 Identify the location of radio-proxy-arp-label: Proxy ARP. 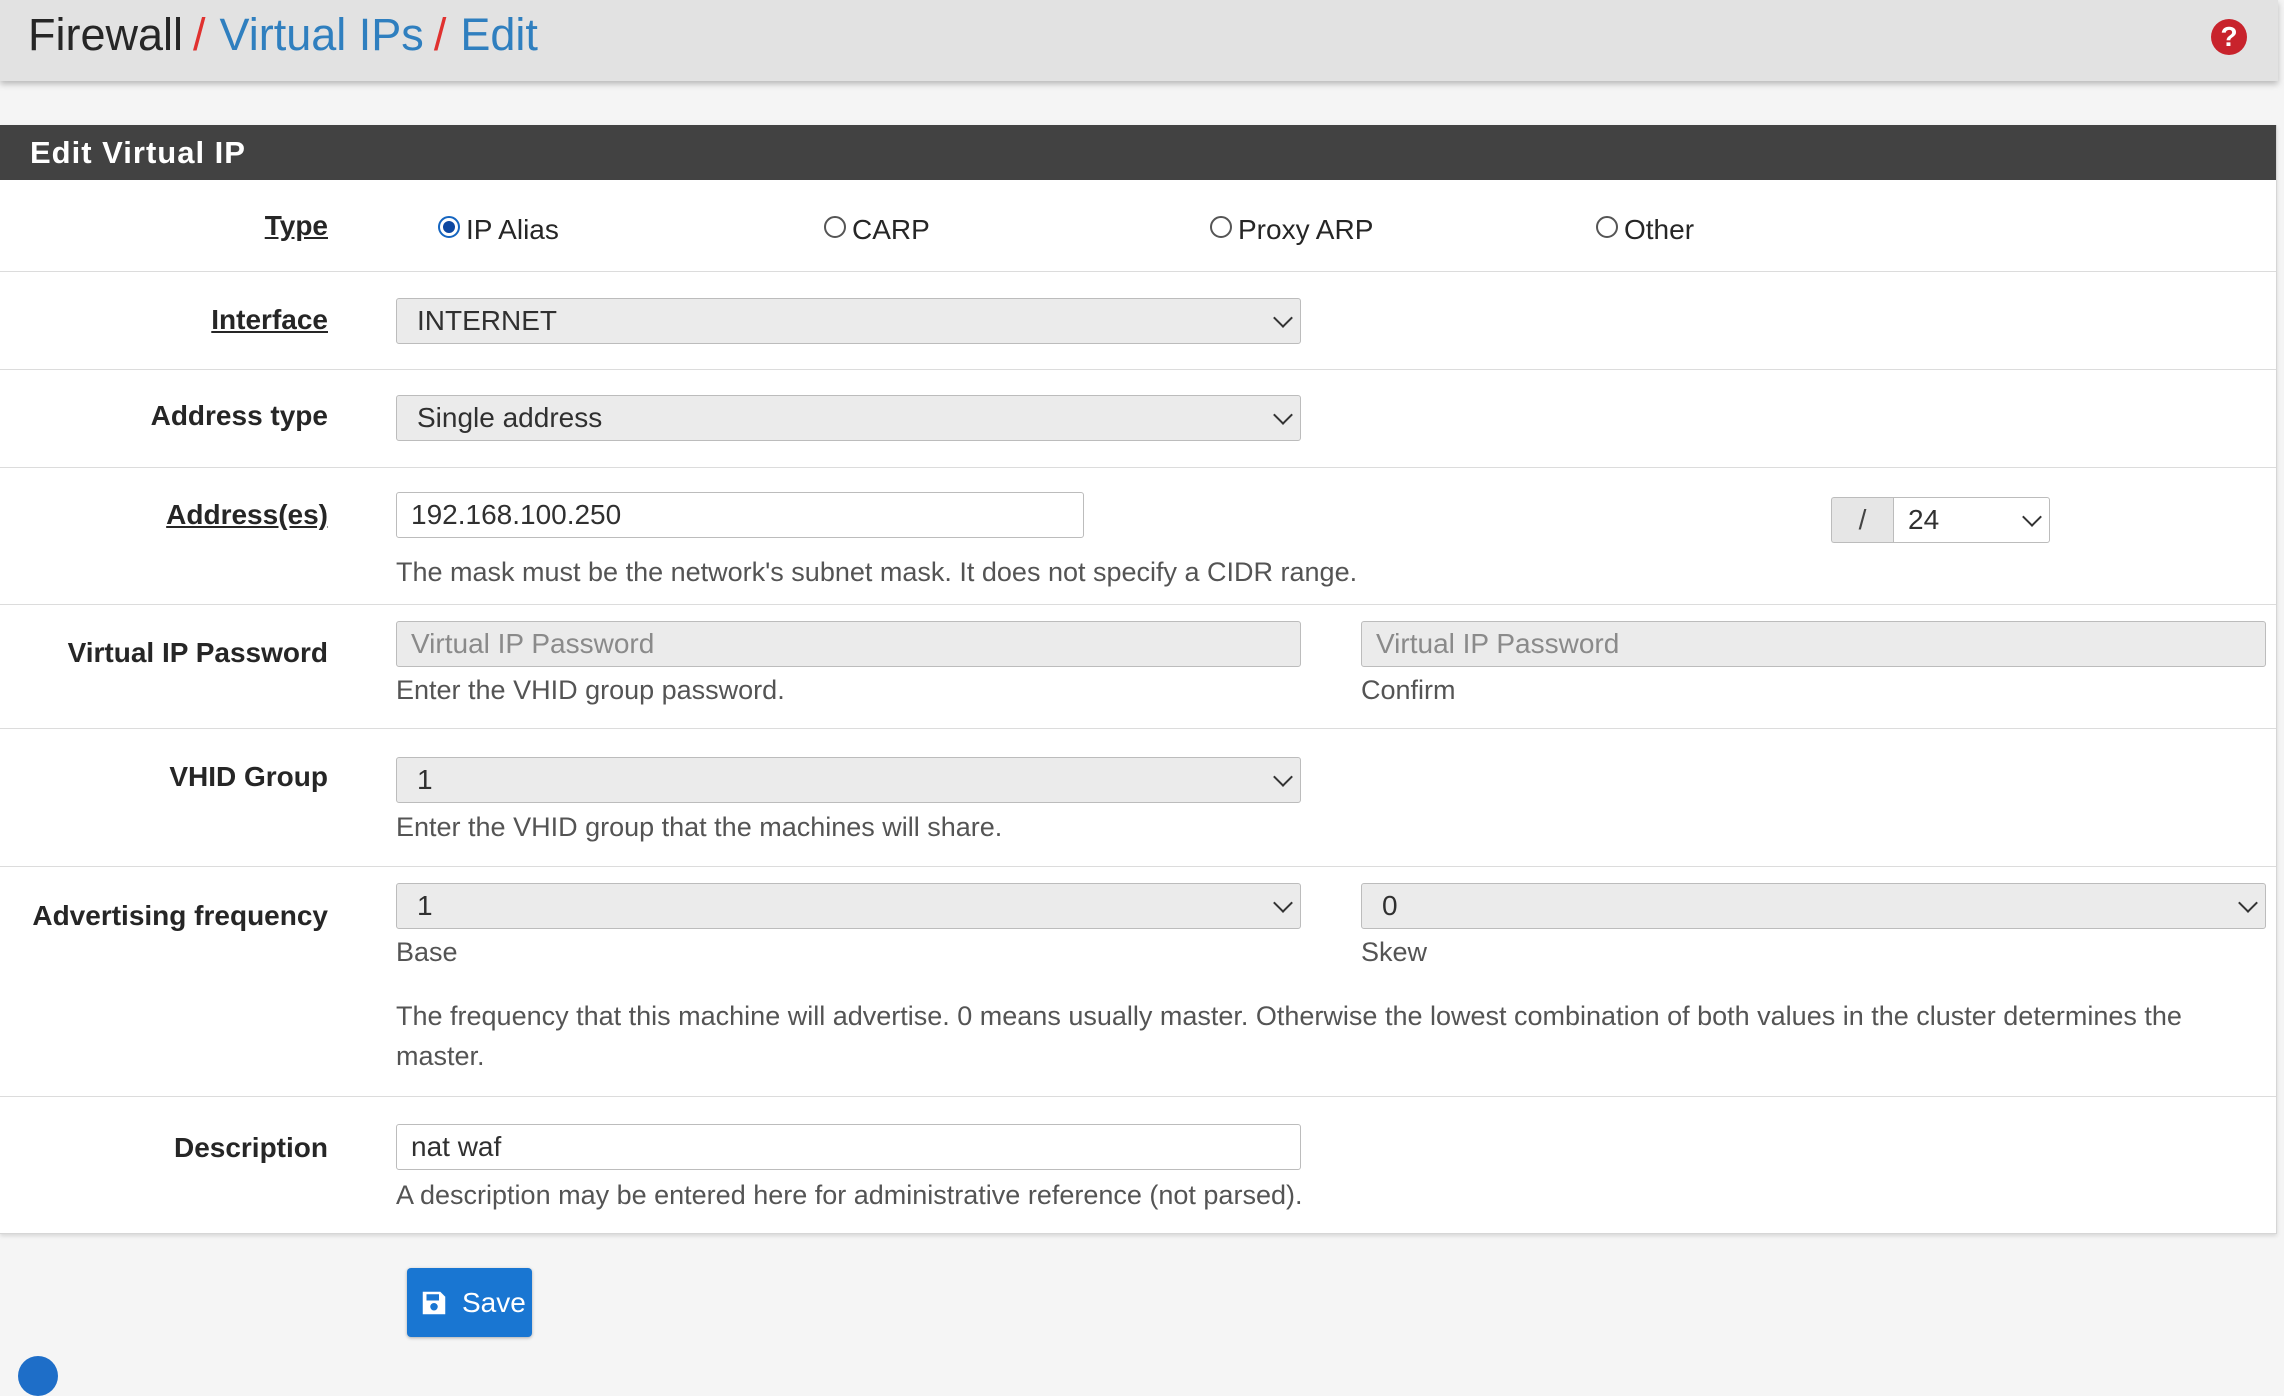
(1306, 229).